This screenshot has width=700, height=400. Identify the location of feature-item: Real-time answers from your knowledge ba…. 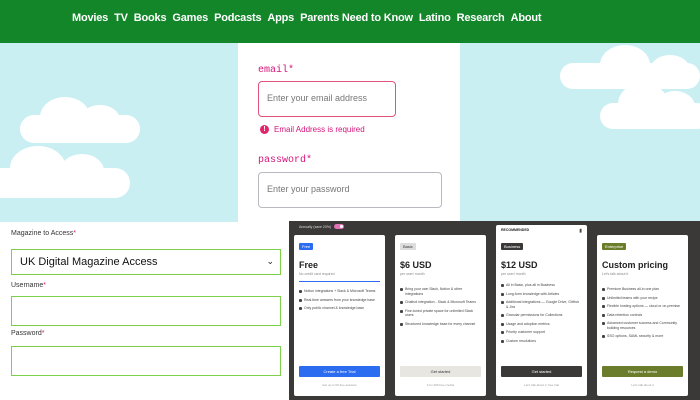
(339, 300).